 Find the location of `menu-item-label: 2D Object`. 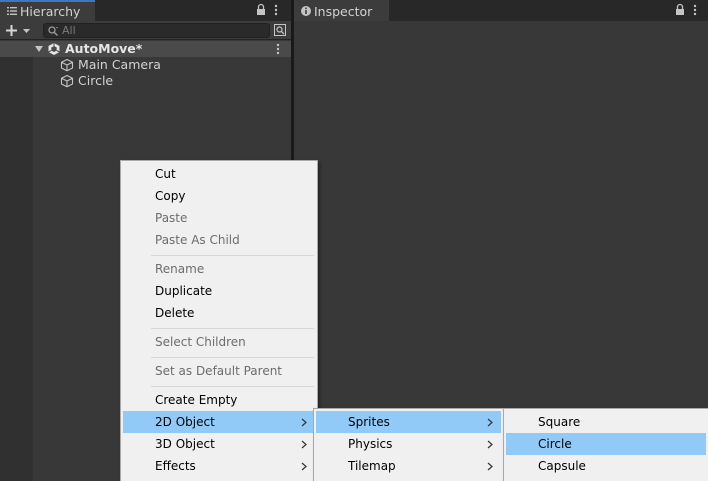

menu-item-label: 2D Object is located at coordinates (185, 422).